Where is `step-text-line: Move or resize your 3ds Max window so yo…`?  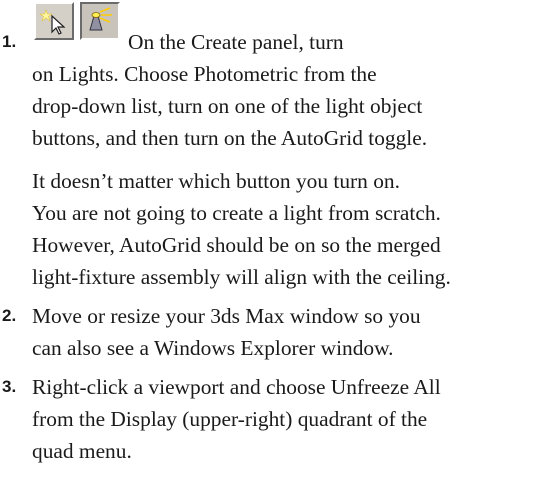
step-text-line: Move or resize your 3ds Max window so yo… is located at coordinates (226, 316).